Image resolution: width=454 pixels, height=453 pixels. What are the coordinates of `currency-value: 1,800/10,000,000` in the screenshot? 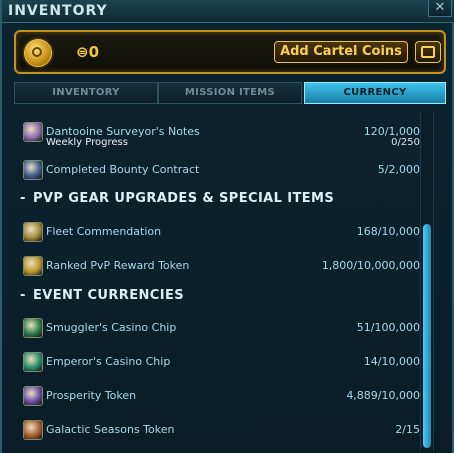 It's located at (370, 265).